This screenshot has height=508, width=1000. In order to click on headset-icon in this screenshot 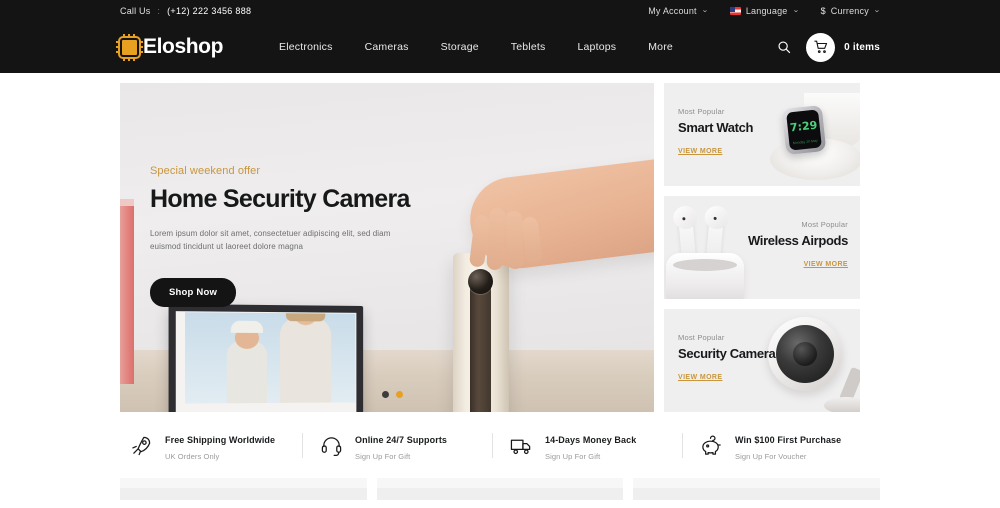, I will do `click(331, 446)`.